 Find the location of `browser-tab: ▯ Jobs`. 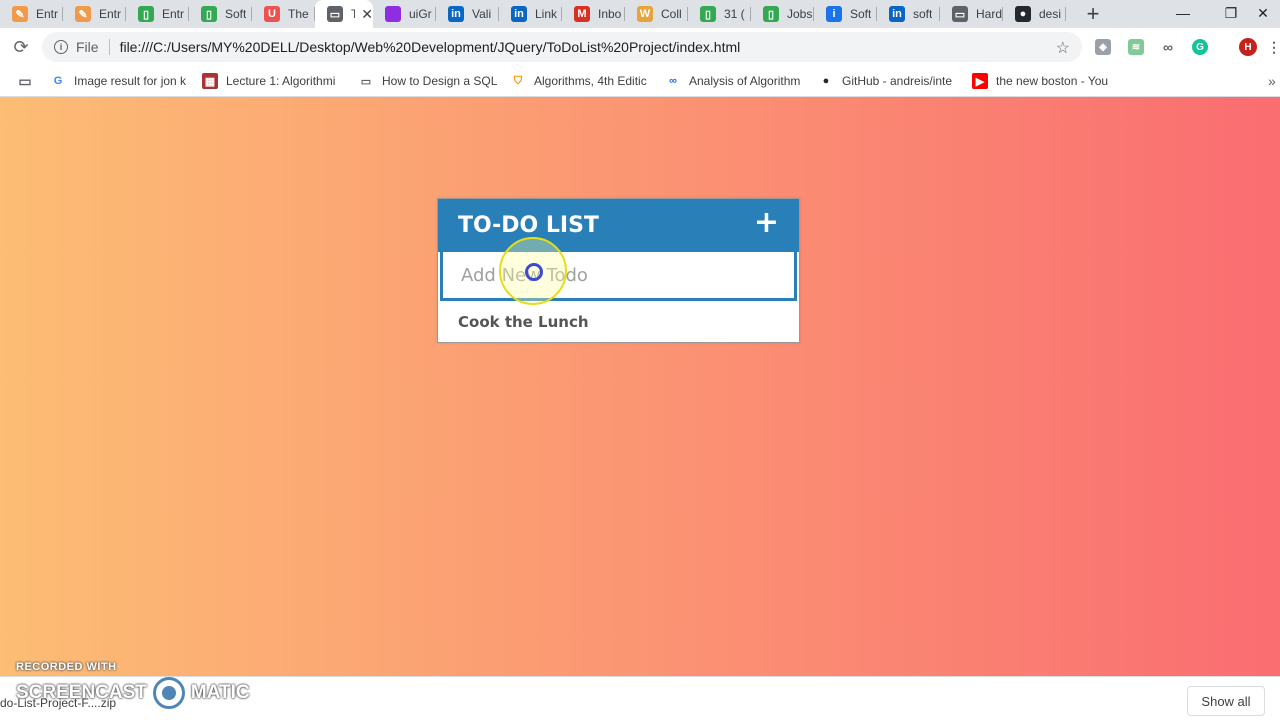

browser-tab: ▯ Jobs is located at coordinates (782, 14).